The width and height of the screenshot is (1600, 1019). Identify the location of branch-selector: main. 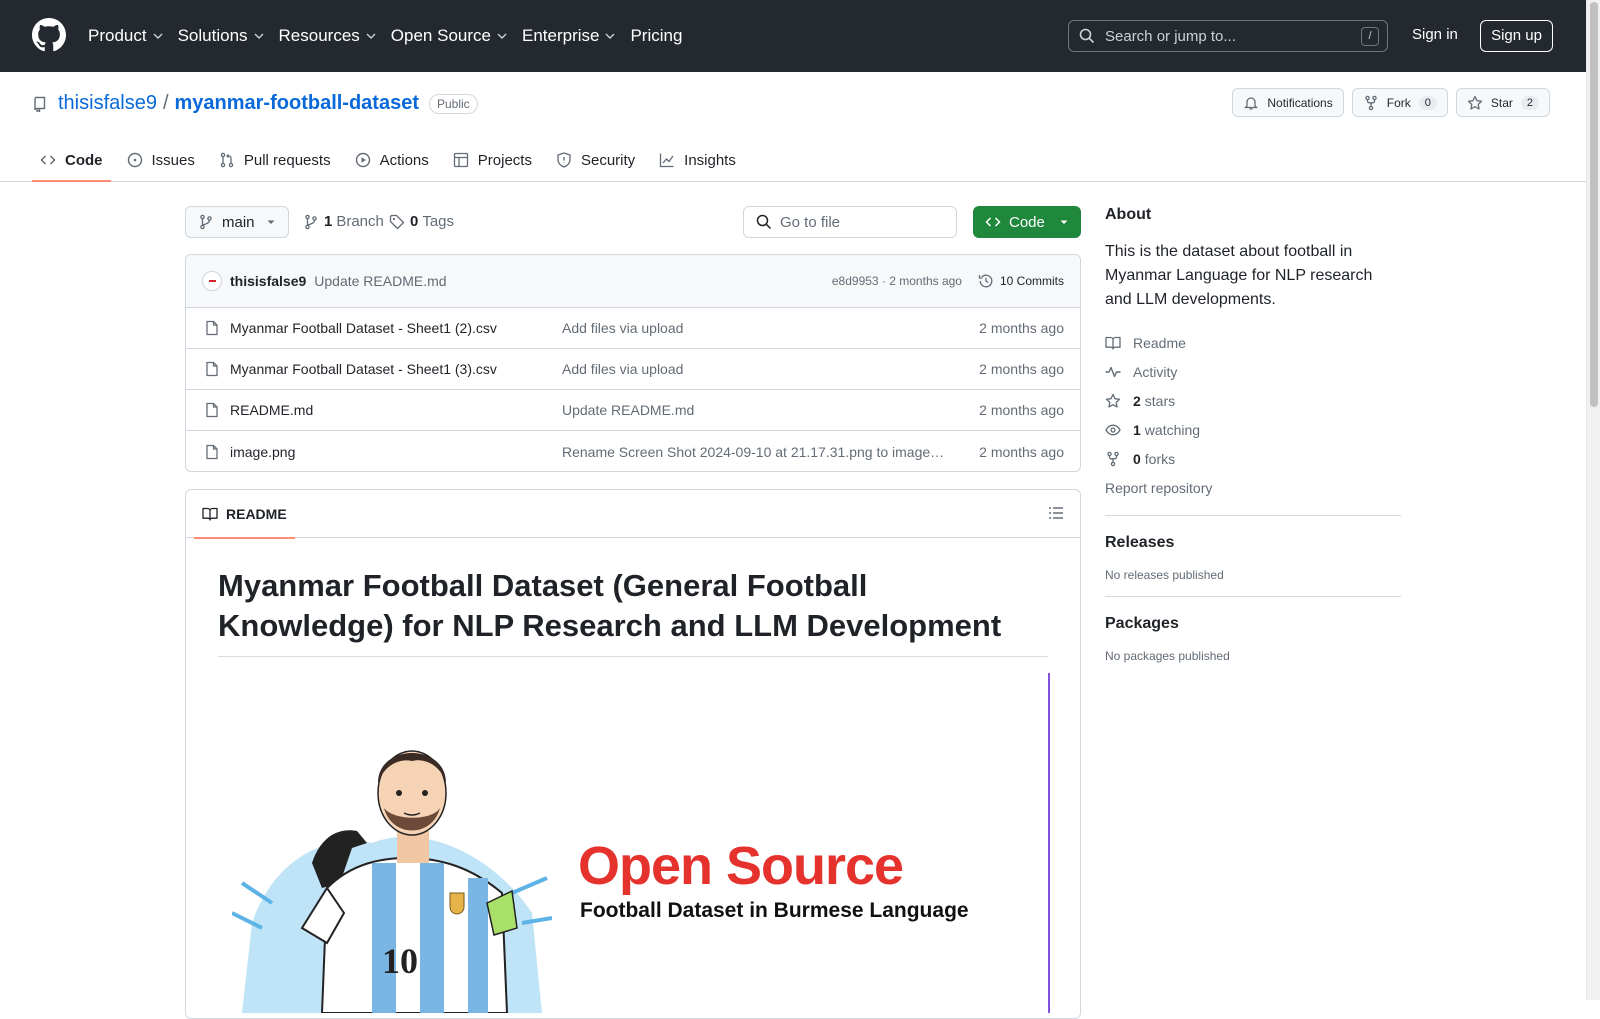
(237, 222).